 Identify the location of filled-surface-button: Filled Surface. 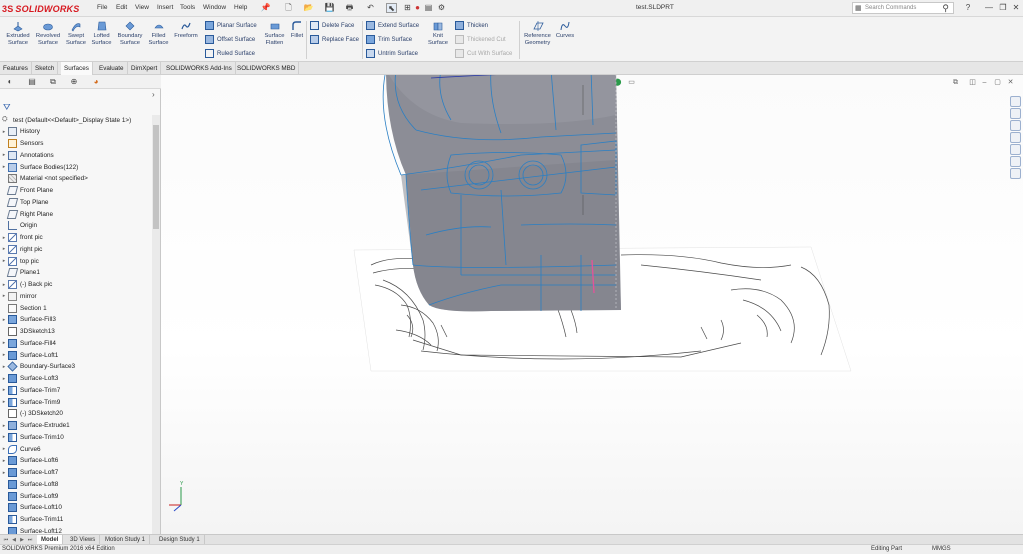
(158, 33).